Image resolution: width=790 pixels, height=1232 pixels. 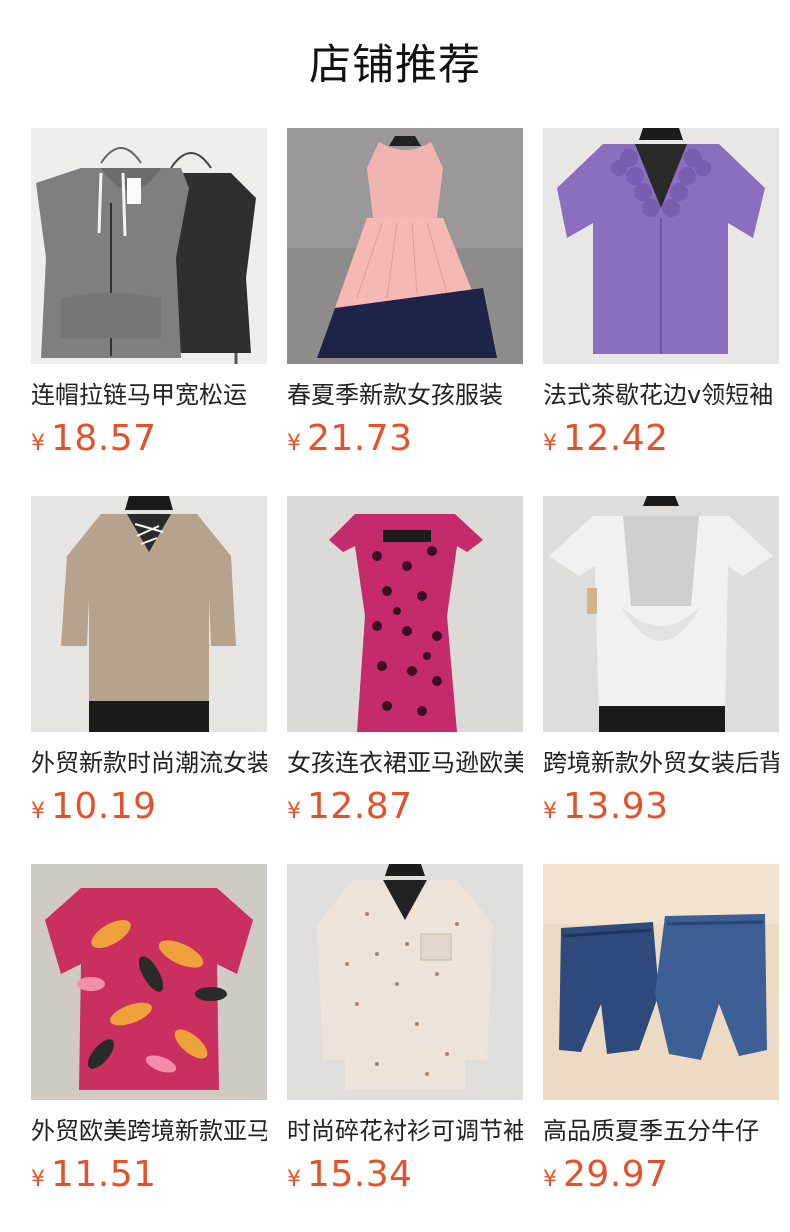 I want to click on product-name: 女孩连衣裙亚马逊欧美, so click(x=405, y=763).